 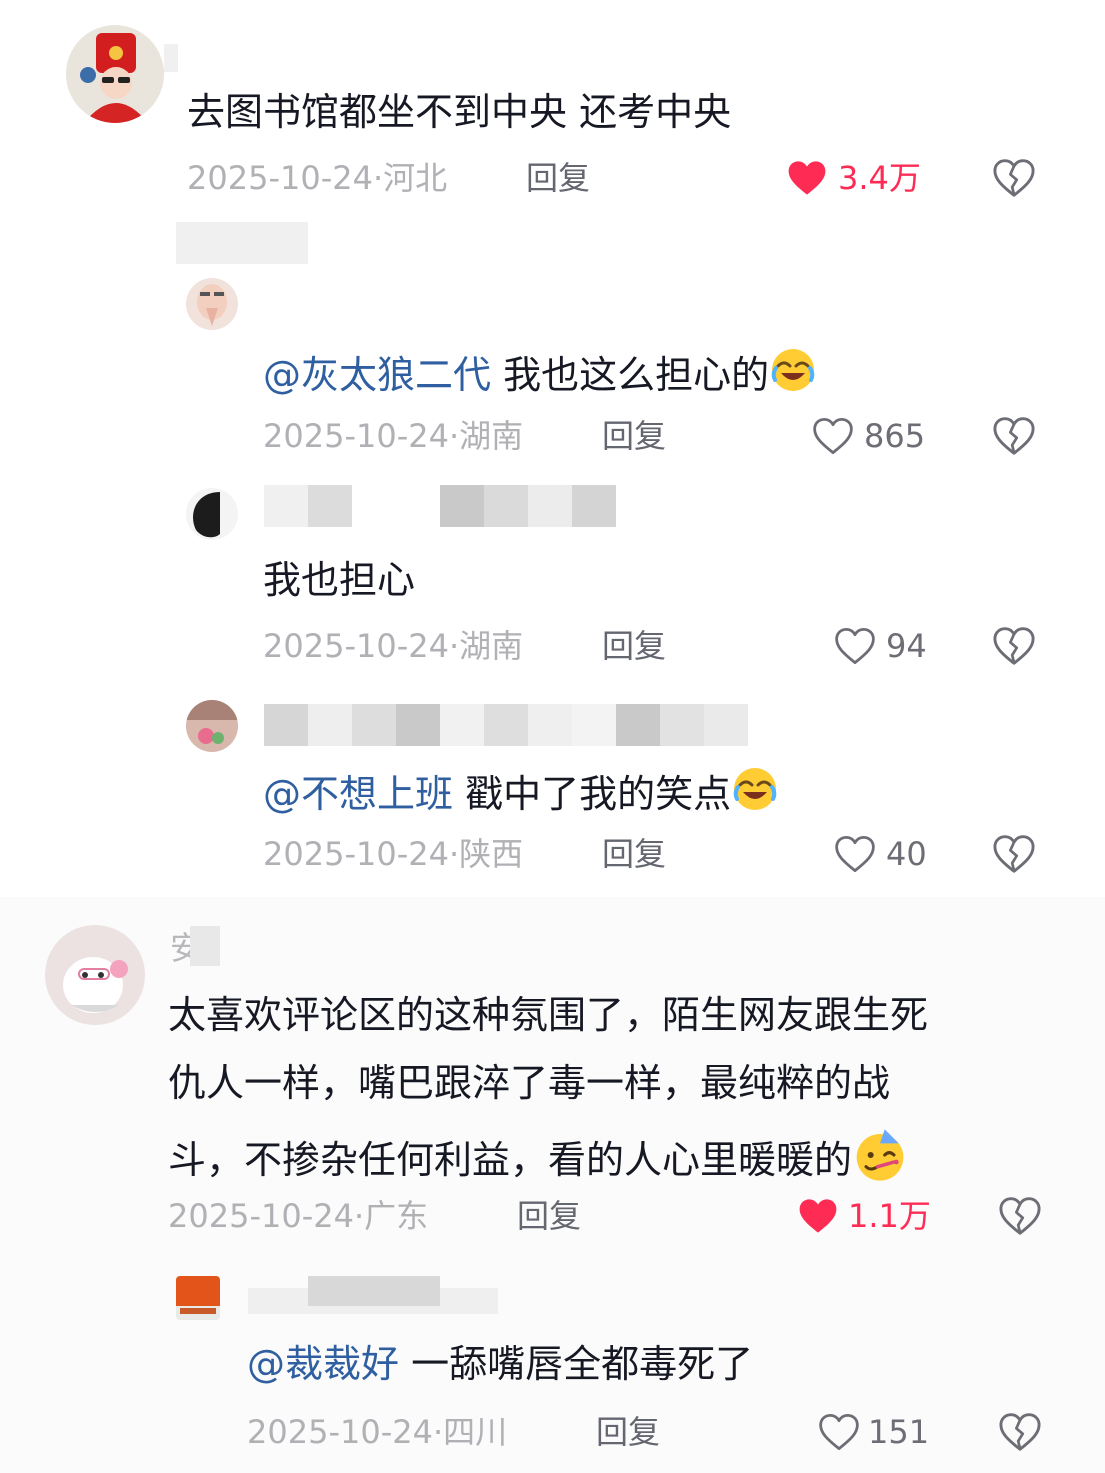 I want to click on mention-link: @裁裁好, so click(x=323, y=1364).